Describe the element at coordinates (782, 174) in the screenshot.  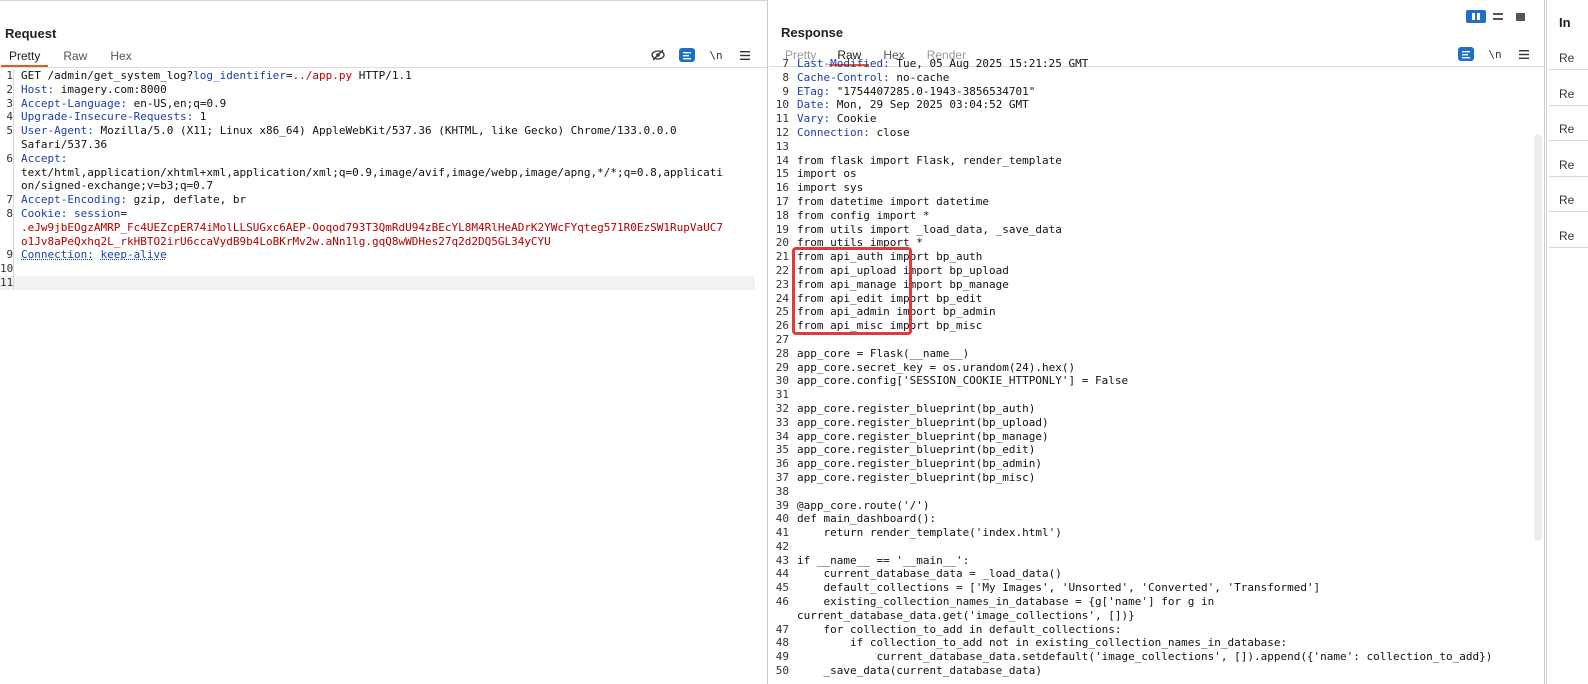
I see `line-number: 15` at that location.